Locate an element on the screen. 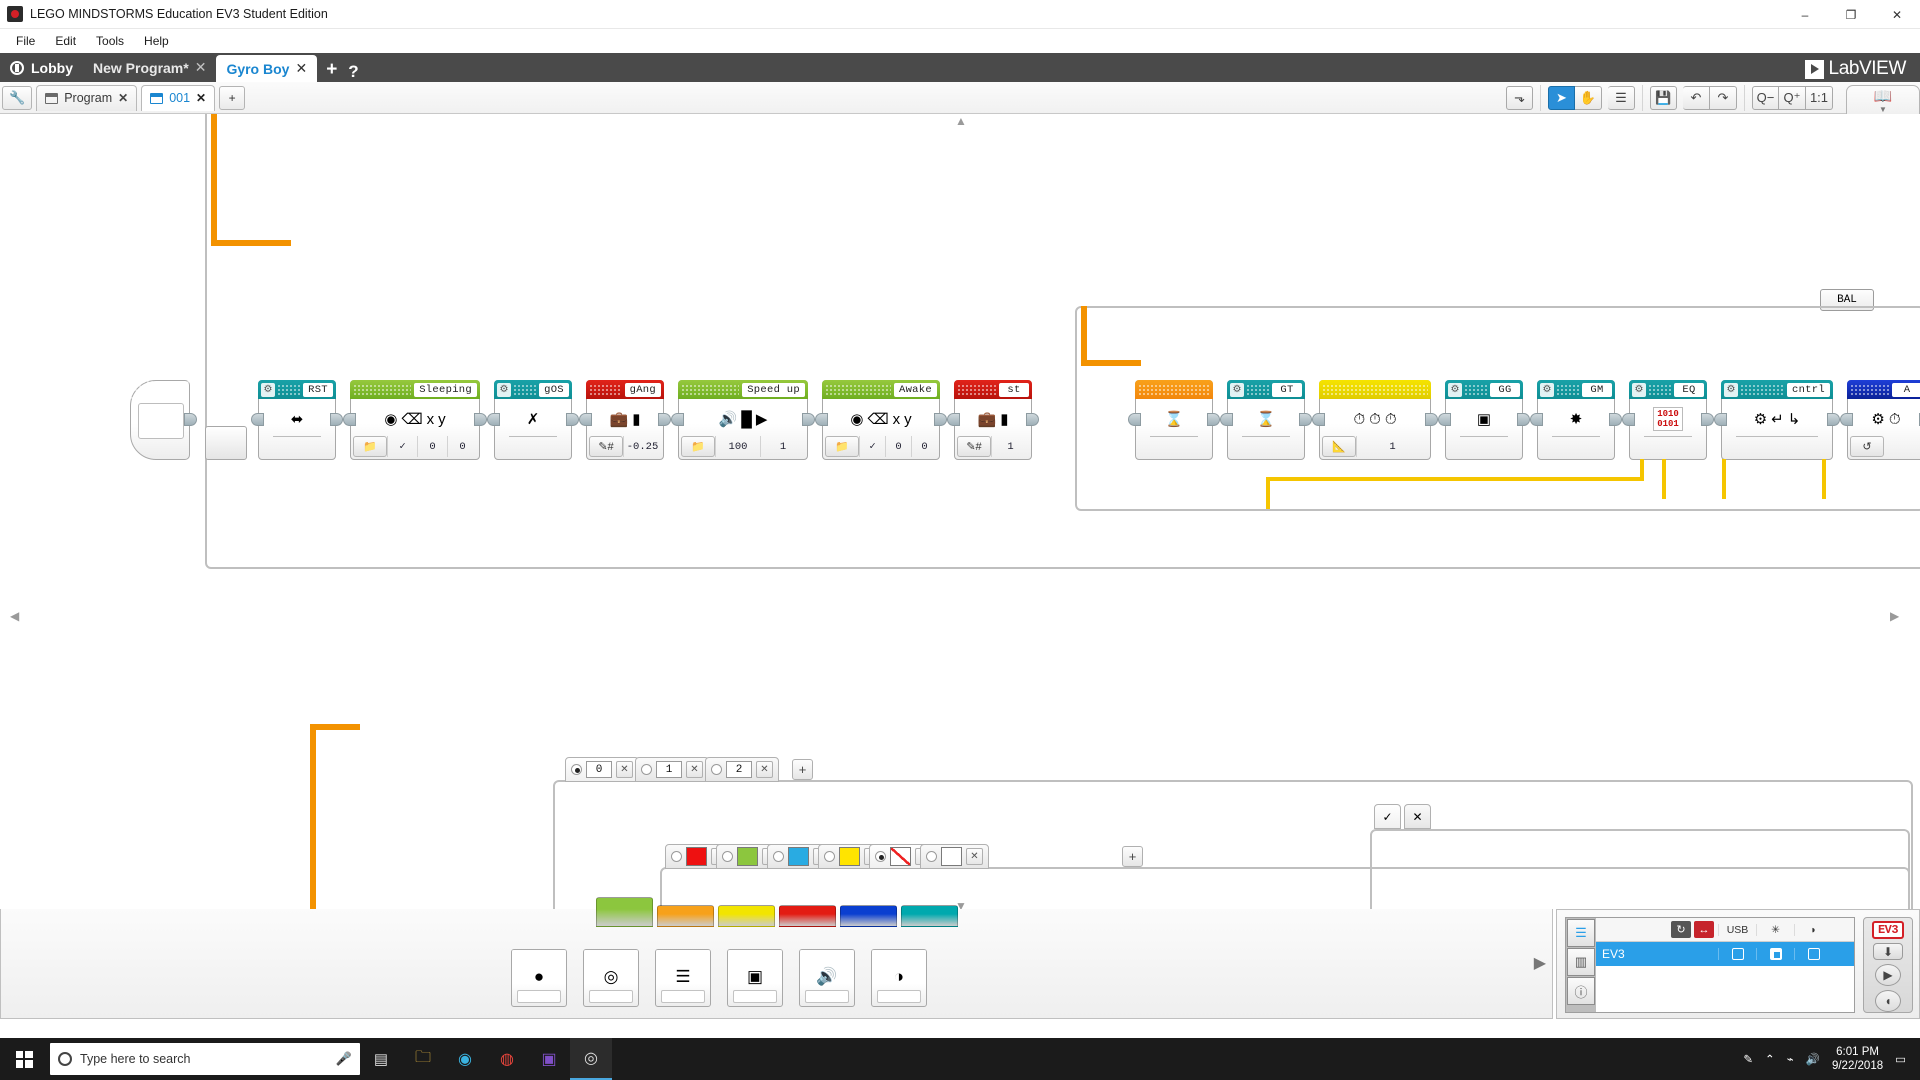 This screenshot has width=1920, height=1080. flow-tab is located at coordinates (685, 916).